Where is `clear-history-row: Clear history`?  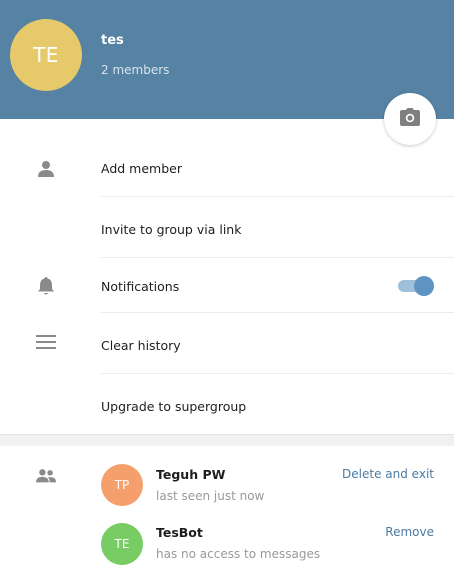 clear-history-row: Clear history is located at coordinates (227, 343).